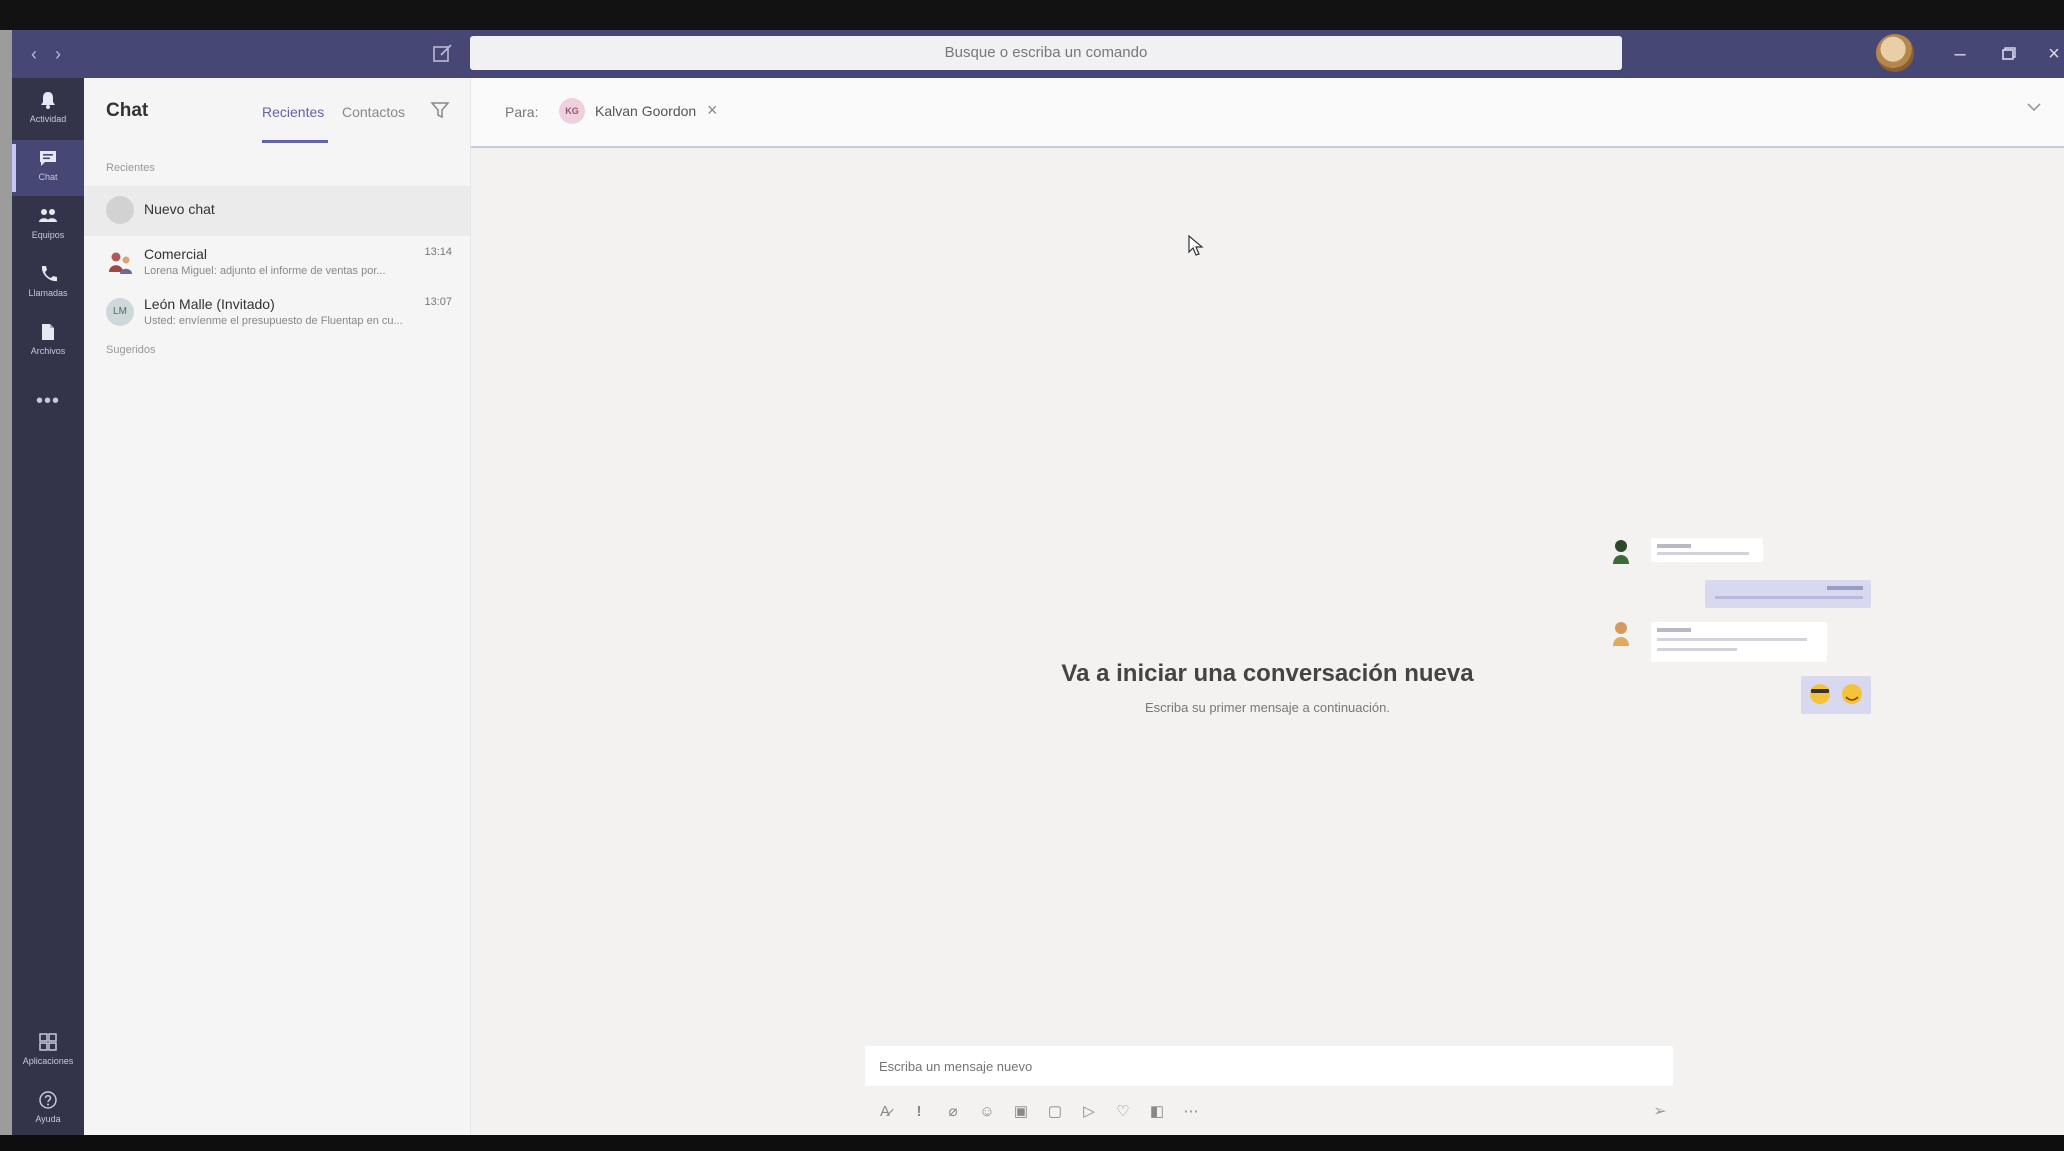 Image resolution: width=2064 pixels, height=1151 pixels. I want to click on screen-top-border, so click(1032, 15).